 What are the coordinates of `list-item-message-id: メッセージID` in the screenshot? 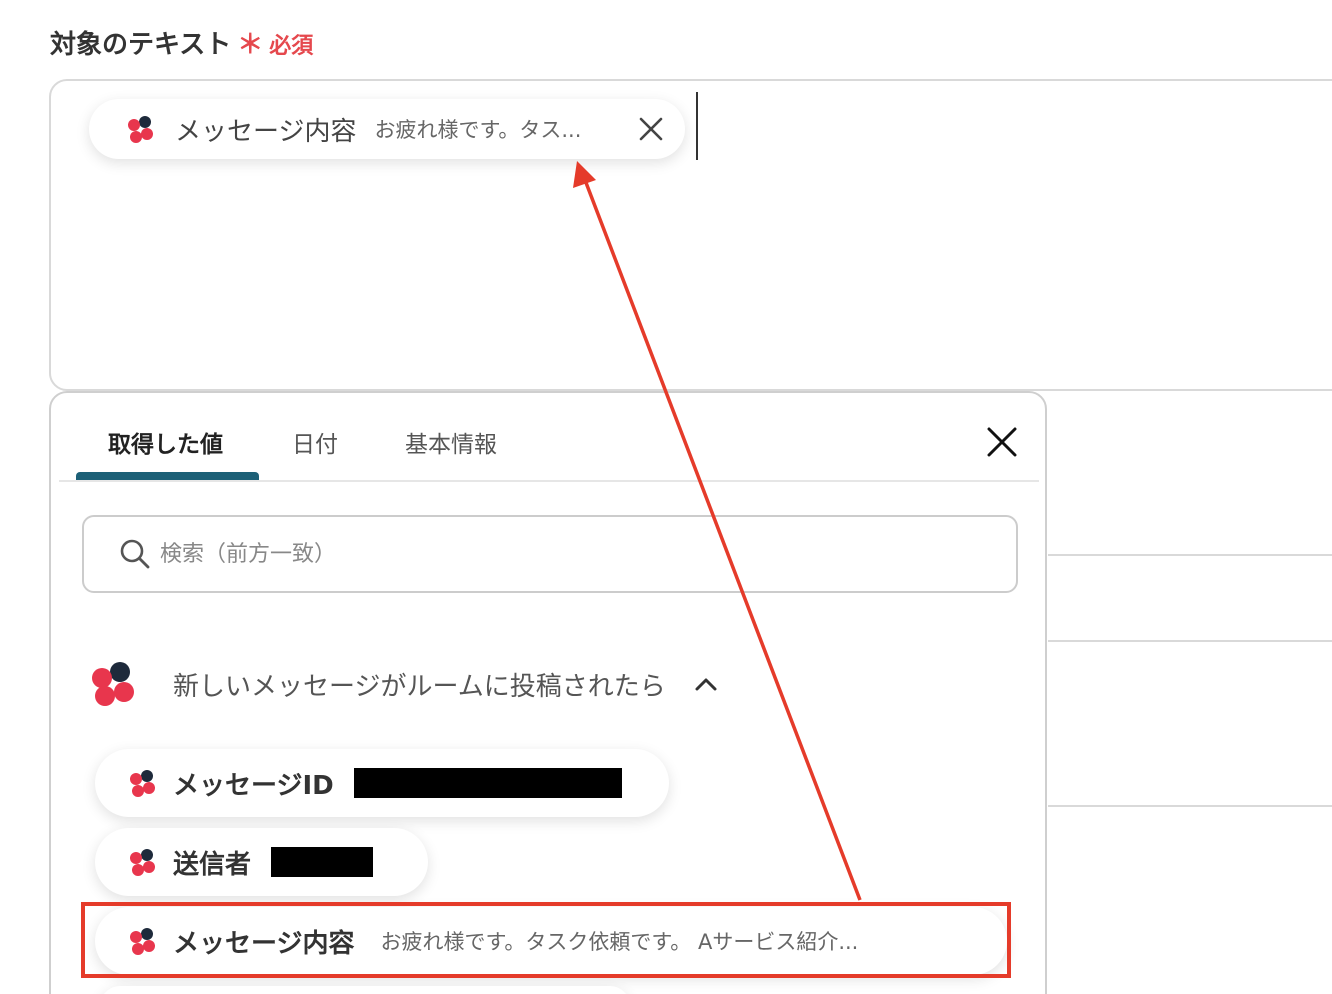 It's located at (382, 783).